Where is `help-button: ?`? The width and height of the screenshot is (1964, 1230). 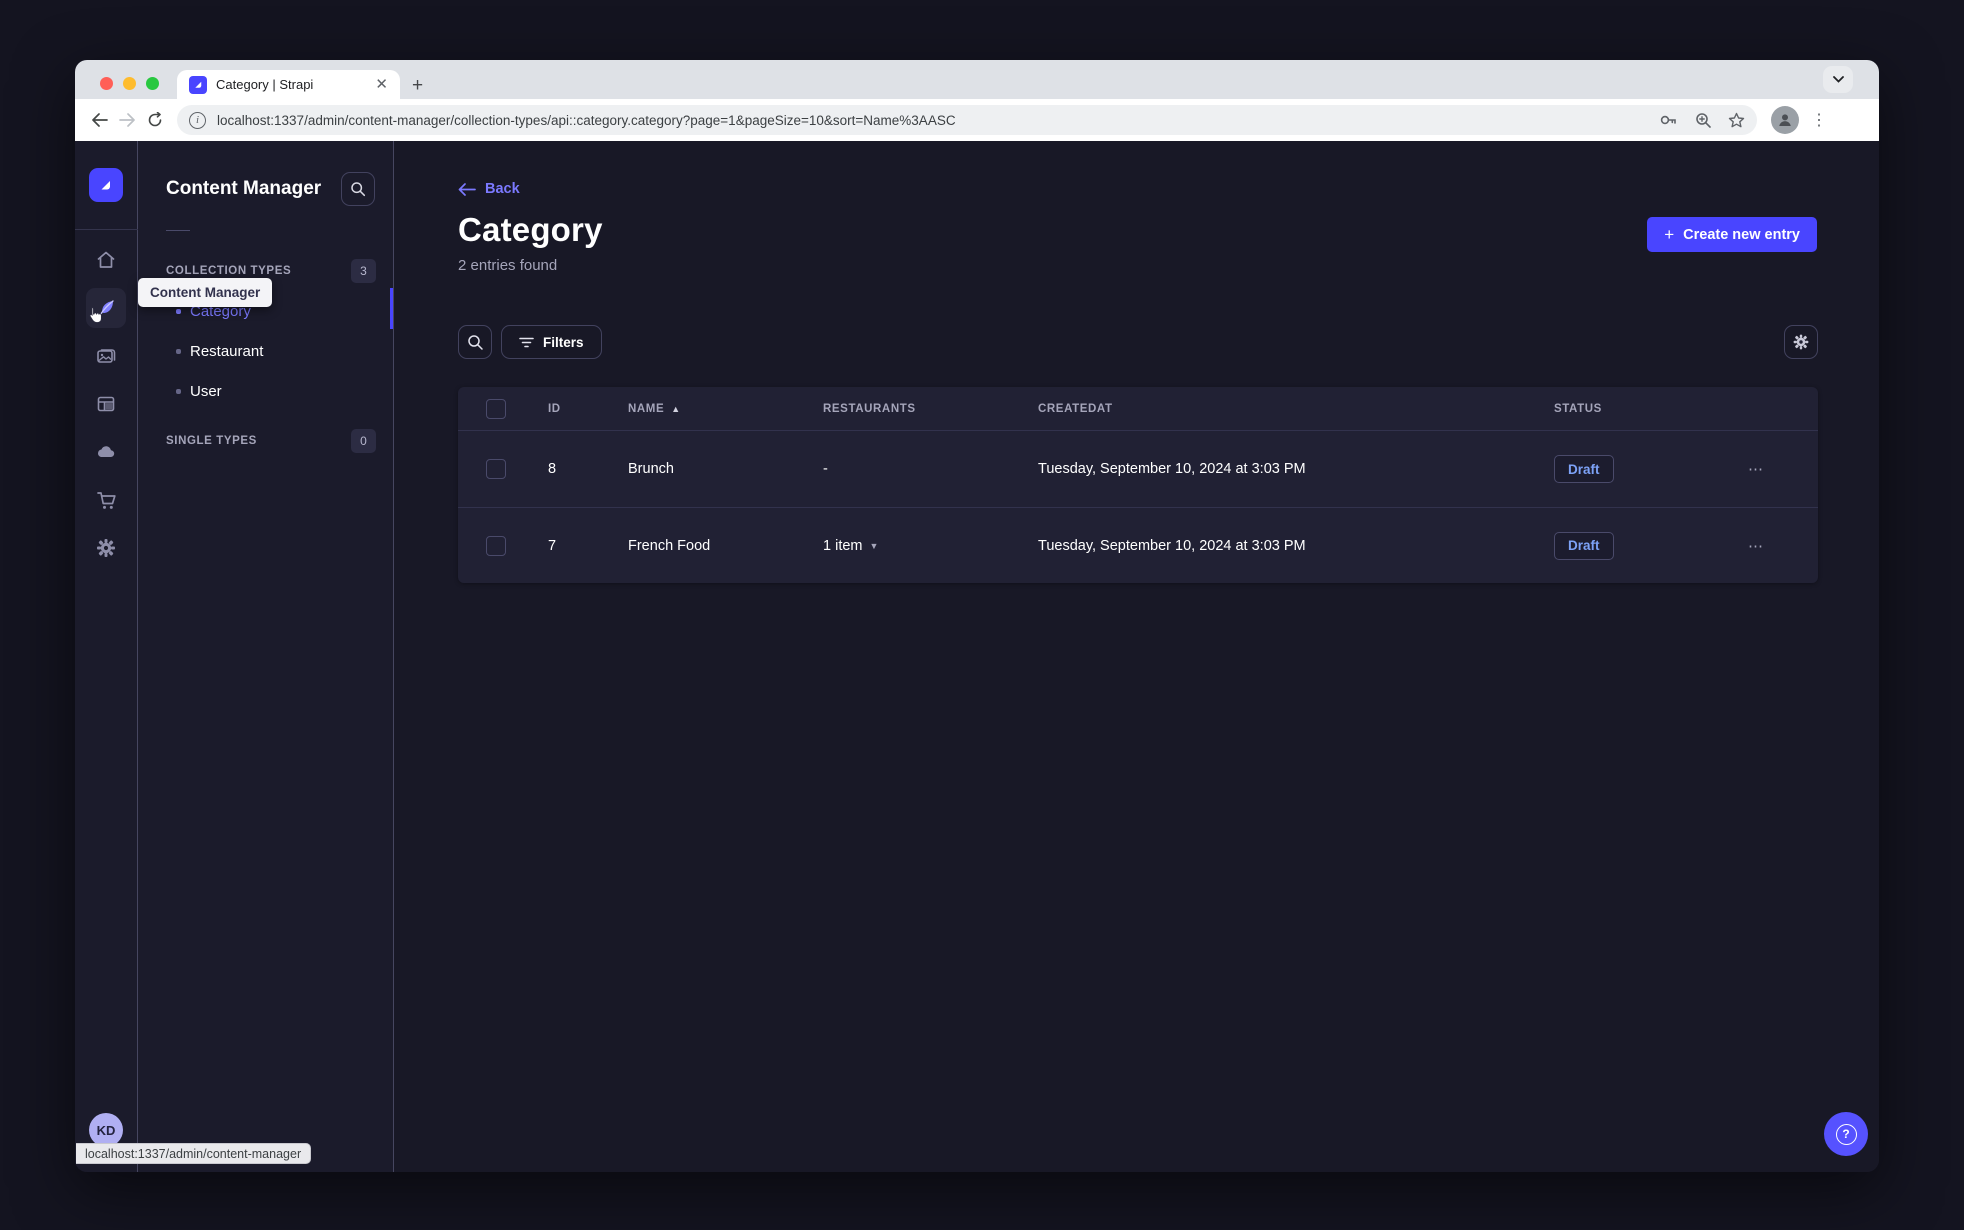
help-button: ? is located at coordinates (1846, 1134).